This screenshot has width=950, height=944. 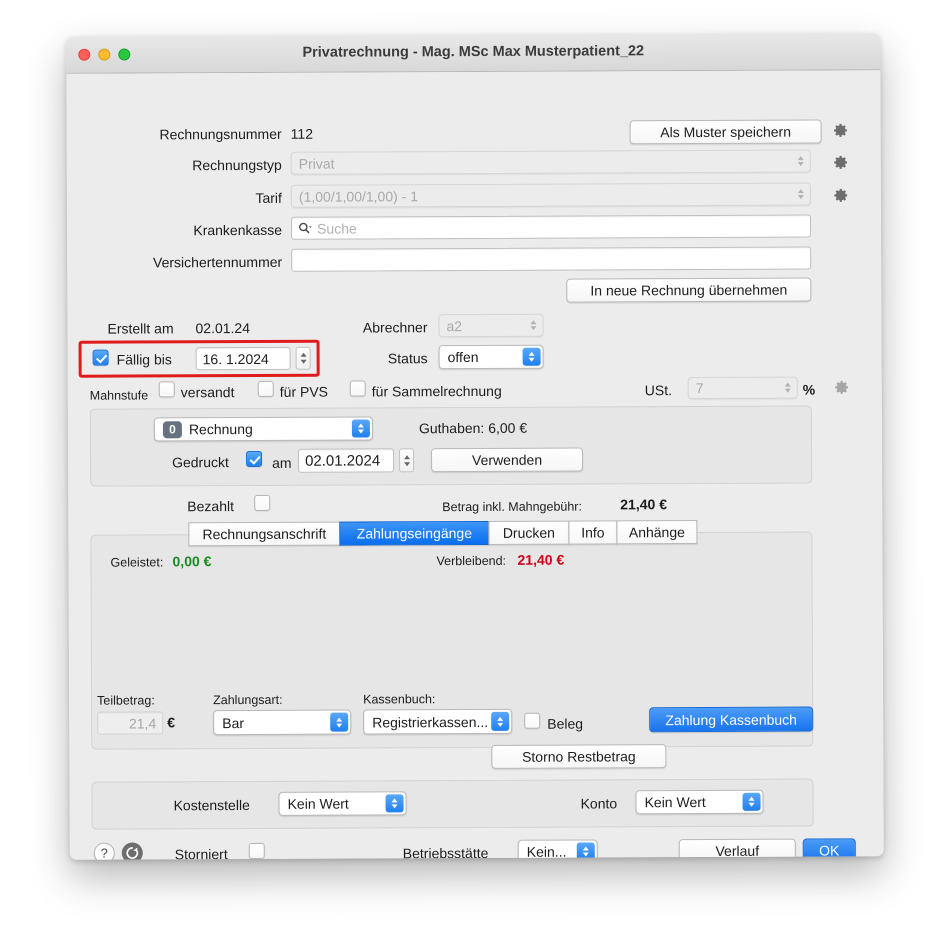 I want to click on faellig-bis-label: Fällig bis, so click(x=144, y=359).